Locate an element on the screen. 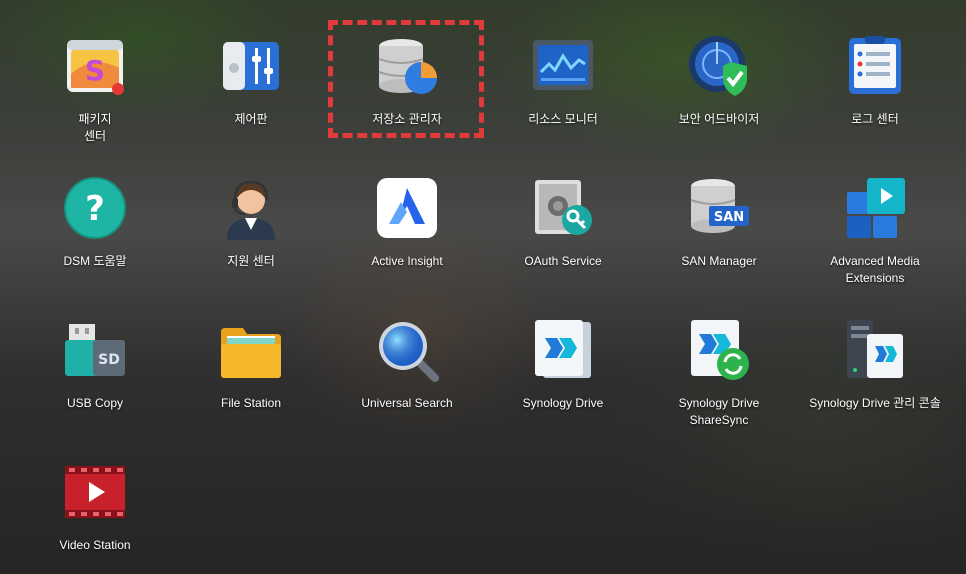  app-label: Active Insight is located at coordinates (407, 261).